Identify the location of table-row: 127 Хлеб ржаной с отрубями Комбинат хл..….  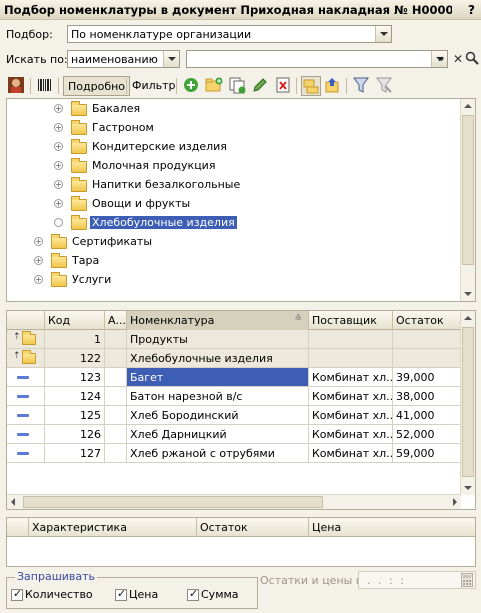
(234, 453).